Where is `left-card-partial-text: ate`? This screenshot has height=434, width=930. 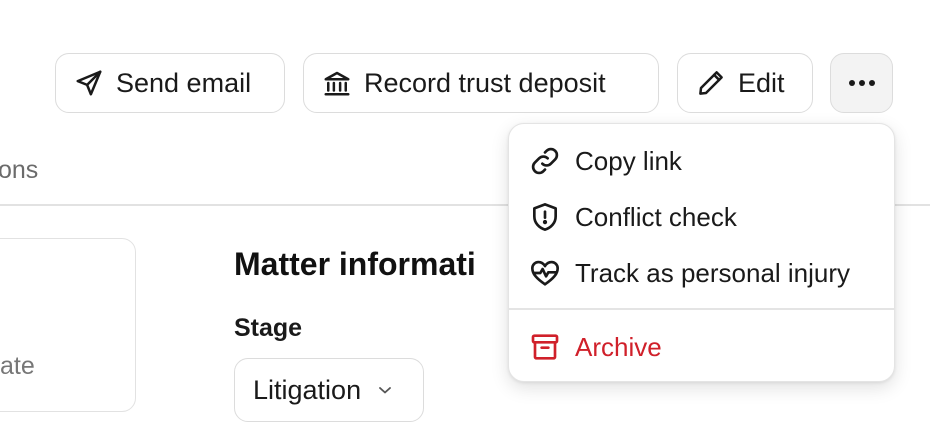 left-card-partial-text: ate is located at coordinates (17, 366).